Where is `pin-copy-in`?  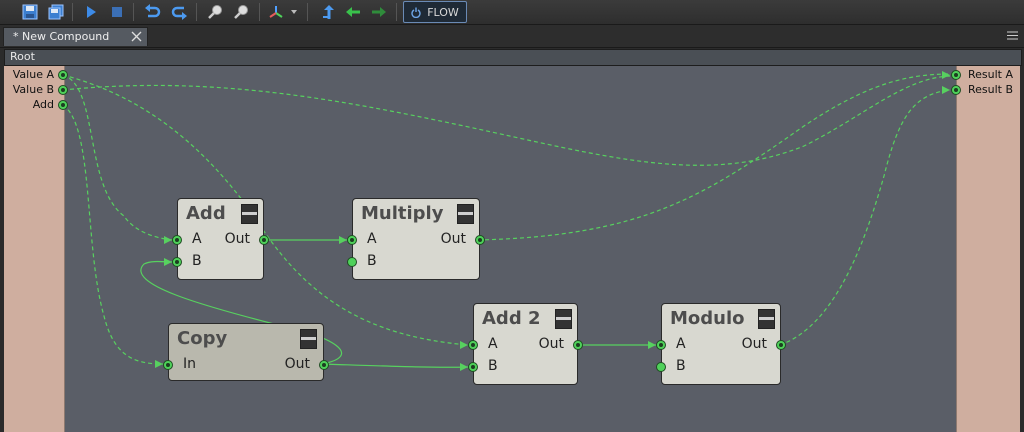 pin-copy-in is located at coordinates (168, 365).